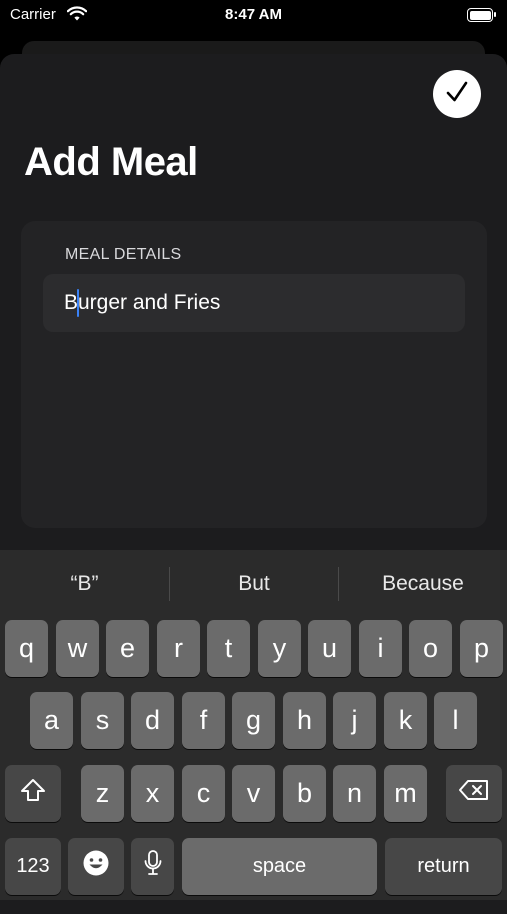 Image resolution: width=507 pixels, height=914 pixels. I want to click on key-t: t, so click(228, 648).